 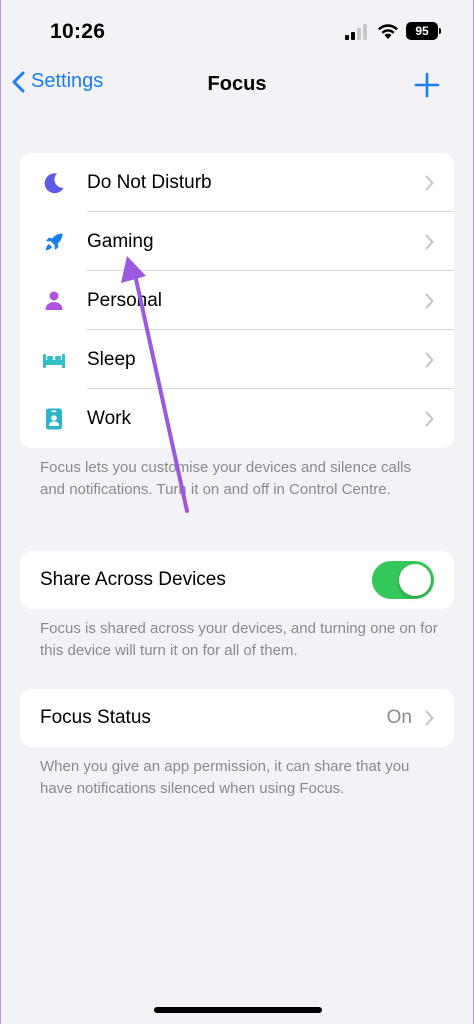 I want to click on battery-indicator: 95, so click(x=422, y=31).